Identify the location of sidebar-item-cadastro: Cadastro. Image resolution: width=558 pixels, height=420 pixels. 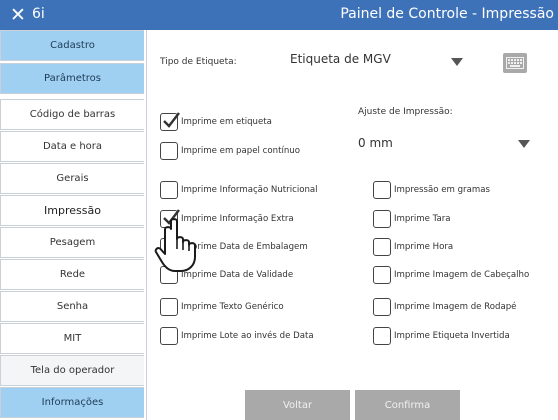
(72, 45).